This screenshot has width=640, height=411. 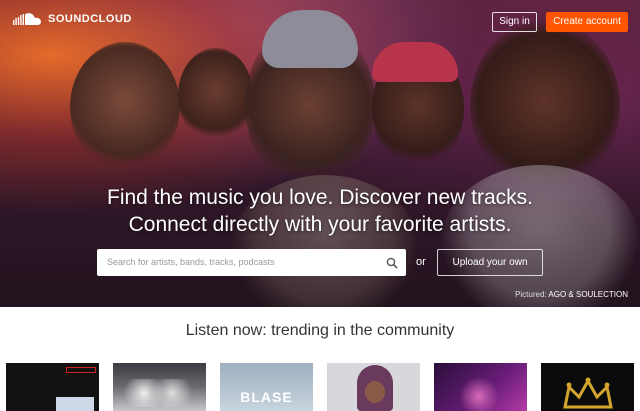 I want to click on tile-label-box, so click(x=81, y=370).